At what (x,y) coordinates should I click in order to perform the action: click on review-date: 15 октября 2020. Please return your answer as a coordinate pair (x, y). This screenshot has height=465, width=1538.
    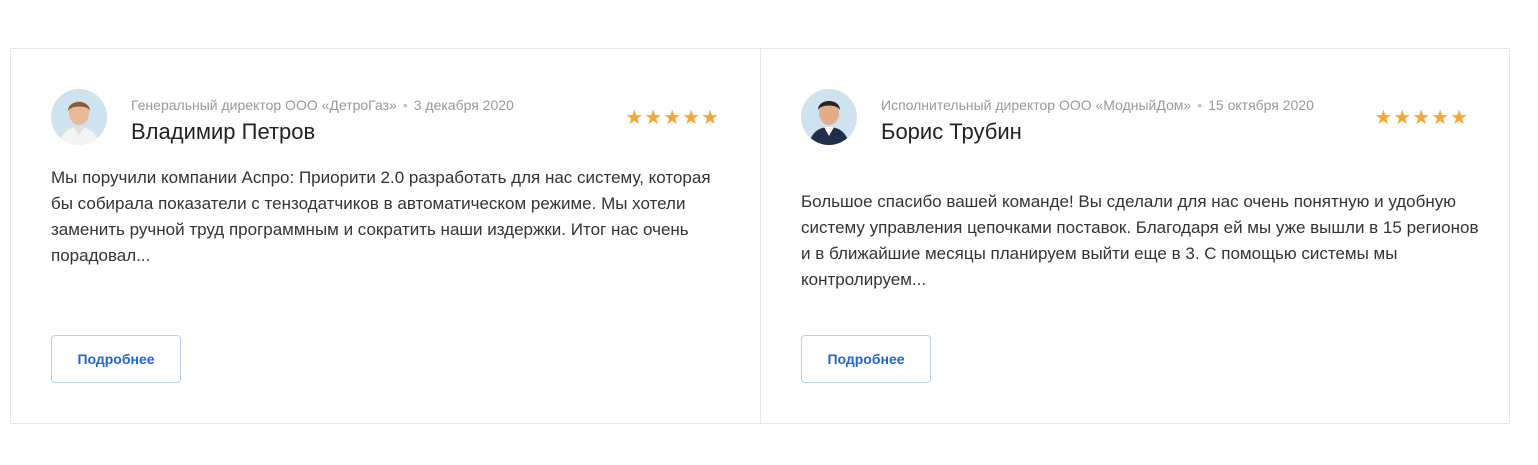
    Looking at the image, I should click on (1261, 105).